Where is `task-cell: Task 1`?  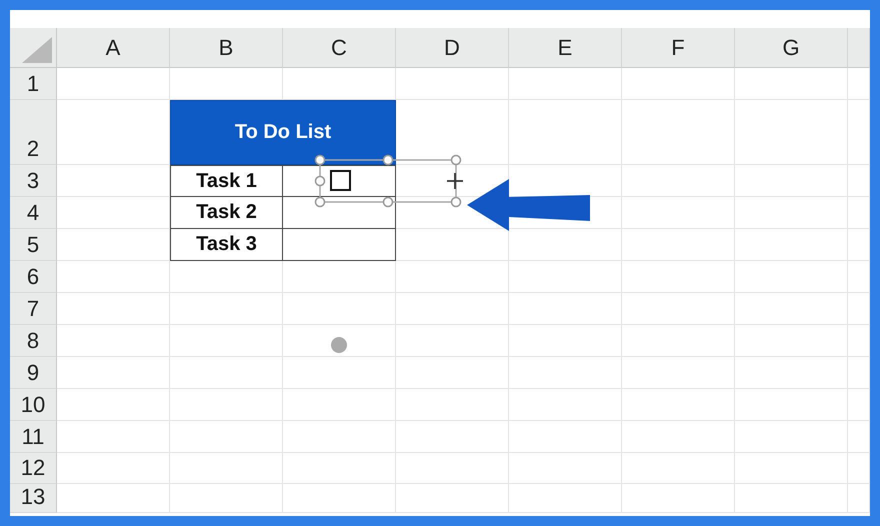
task-cell: Task 1 is located at coordinates (226, 181).